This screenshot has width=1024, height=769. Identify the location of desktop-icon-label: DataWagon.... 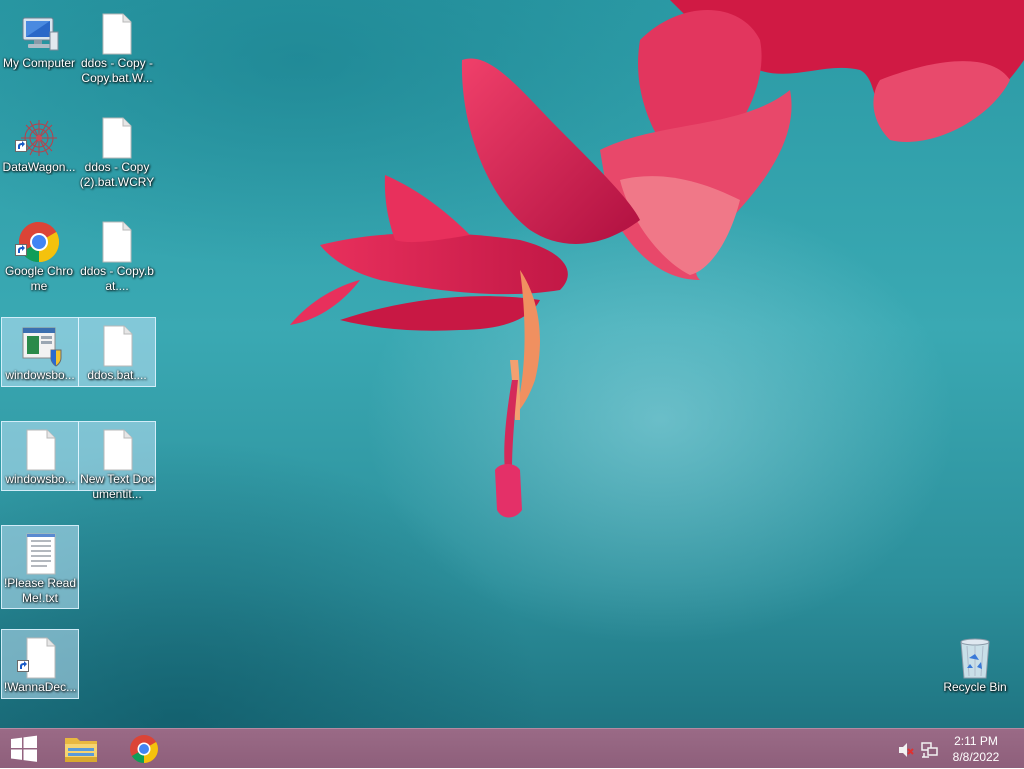
(39, 167).